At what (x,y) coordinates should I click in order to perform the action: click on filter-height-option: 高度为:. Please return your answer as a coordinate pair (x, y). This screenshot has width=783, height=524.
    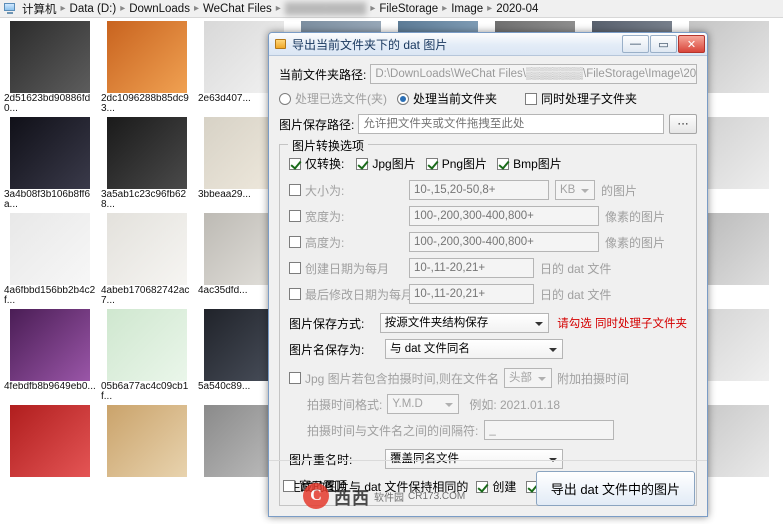
    Looking at the image, I should click on (349, 242).